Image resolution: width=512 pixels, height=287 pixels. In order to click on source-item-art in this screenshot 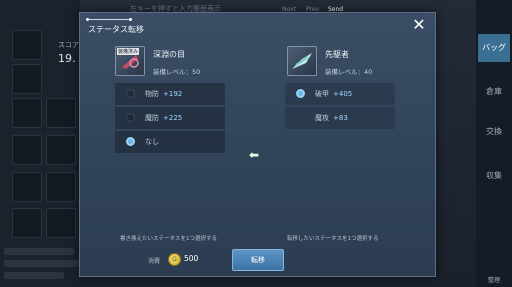, I will do `click(130, 62)`.